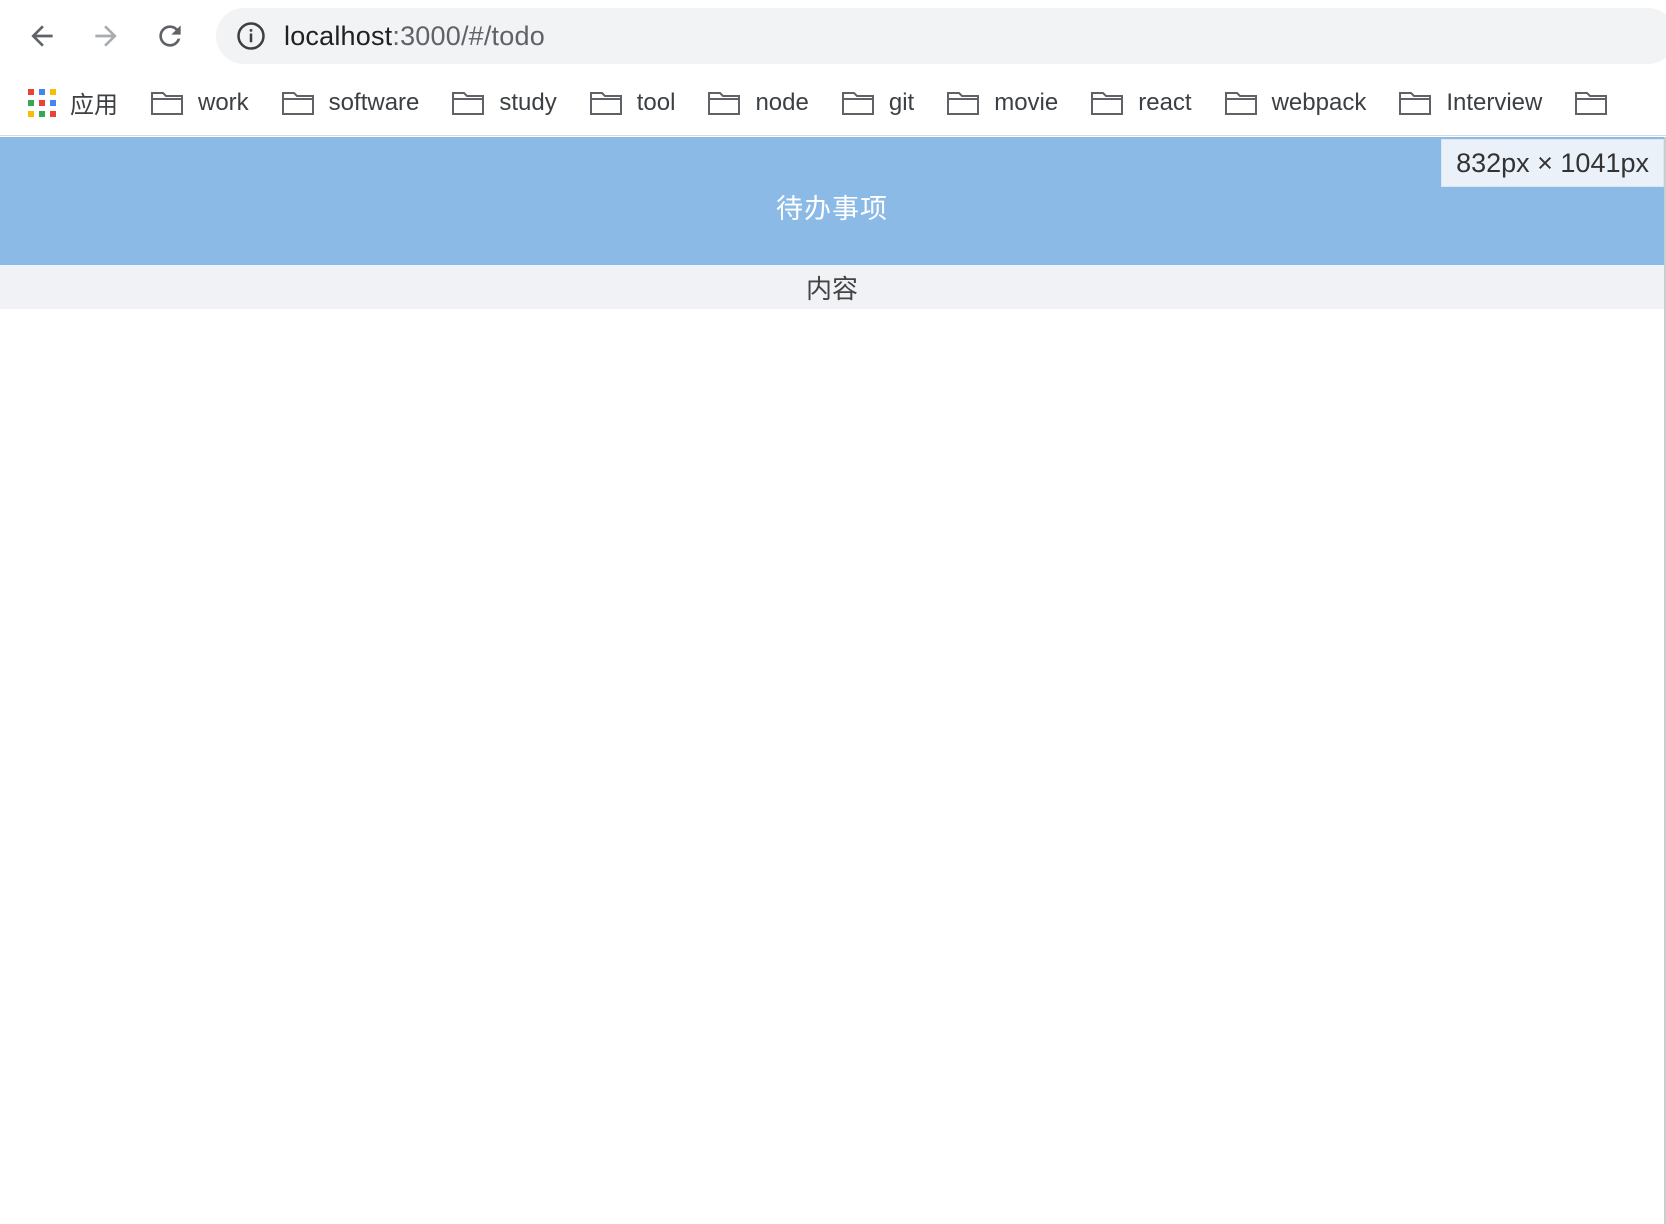 This screenshot has width=1666, height=1224. Describe the element at coordinates (1494, 102) in the screenshot. I see `bookmark-label: Interview` at that location.